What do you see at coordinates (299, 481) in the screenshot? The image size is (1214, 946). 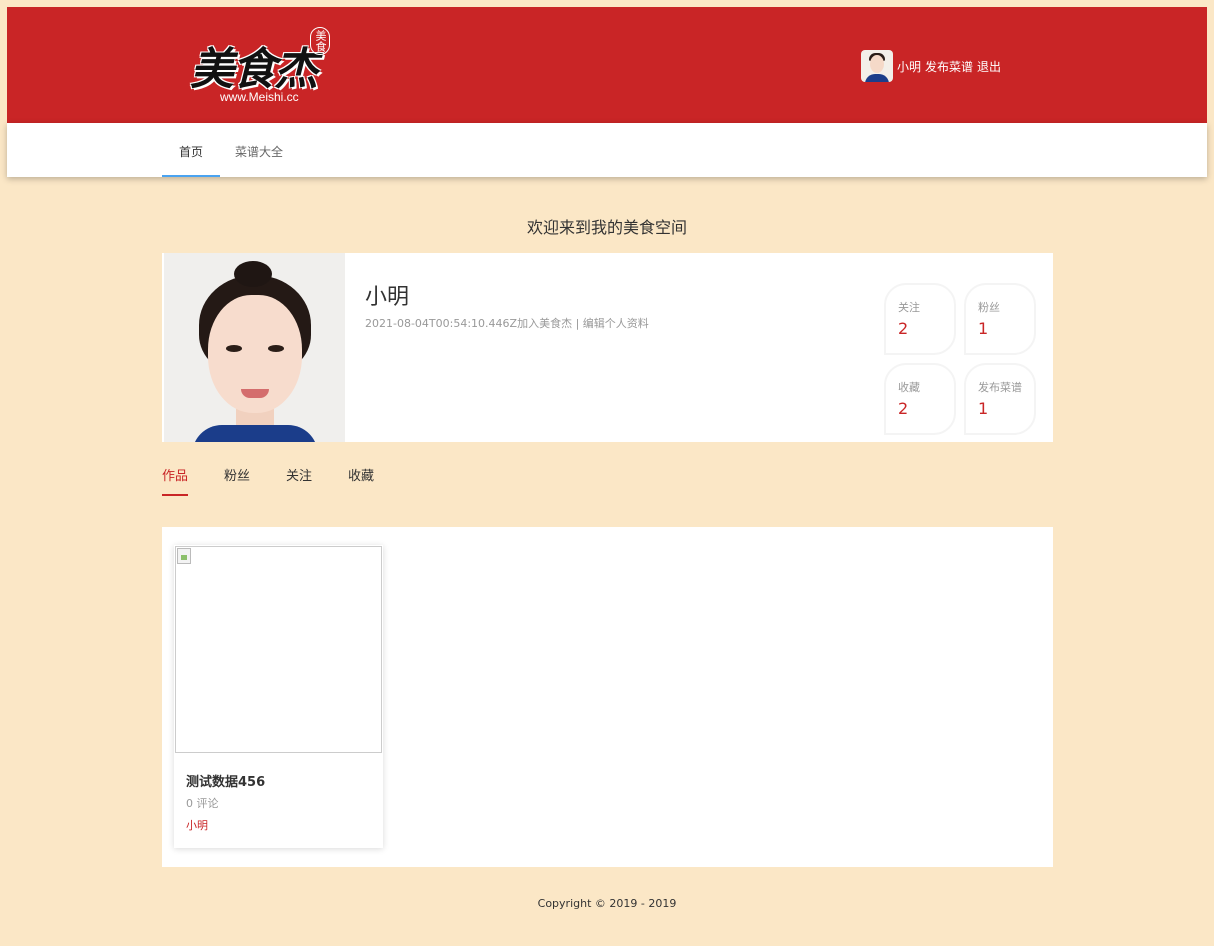 I see `tab-following: 关注` at bounding box center [299, 481].